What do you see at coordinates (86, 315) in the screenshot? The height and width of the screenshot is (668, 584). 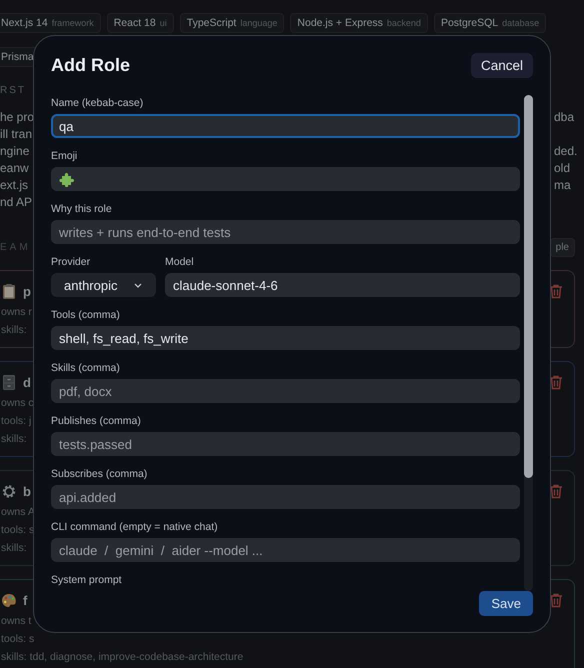 I see `field-label: Tools (comma)` at bounding box center [86, 315].